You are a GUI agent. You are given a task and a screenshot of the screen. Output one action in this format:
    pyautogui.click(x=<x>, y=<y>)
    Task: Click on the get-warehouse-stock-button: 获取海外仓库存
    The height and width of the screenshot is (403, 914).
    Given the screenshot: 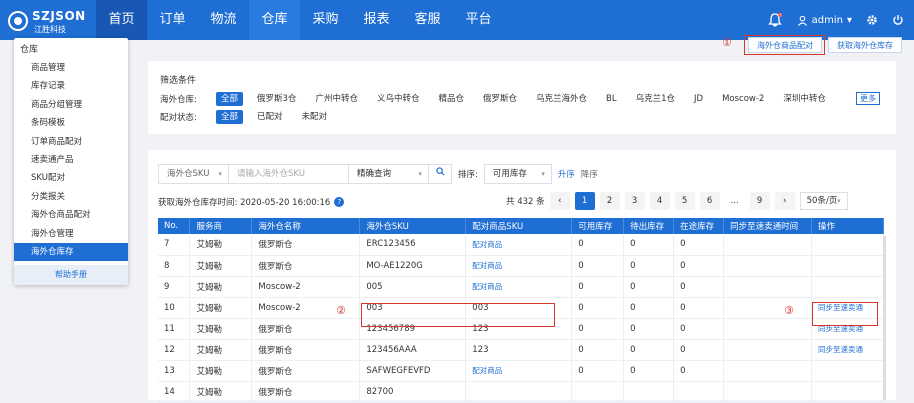 What is the action you would take?
    pyautogui.click(x=865, y=45)
    